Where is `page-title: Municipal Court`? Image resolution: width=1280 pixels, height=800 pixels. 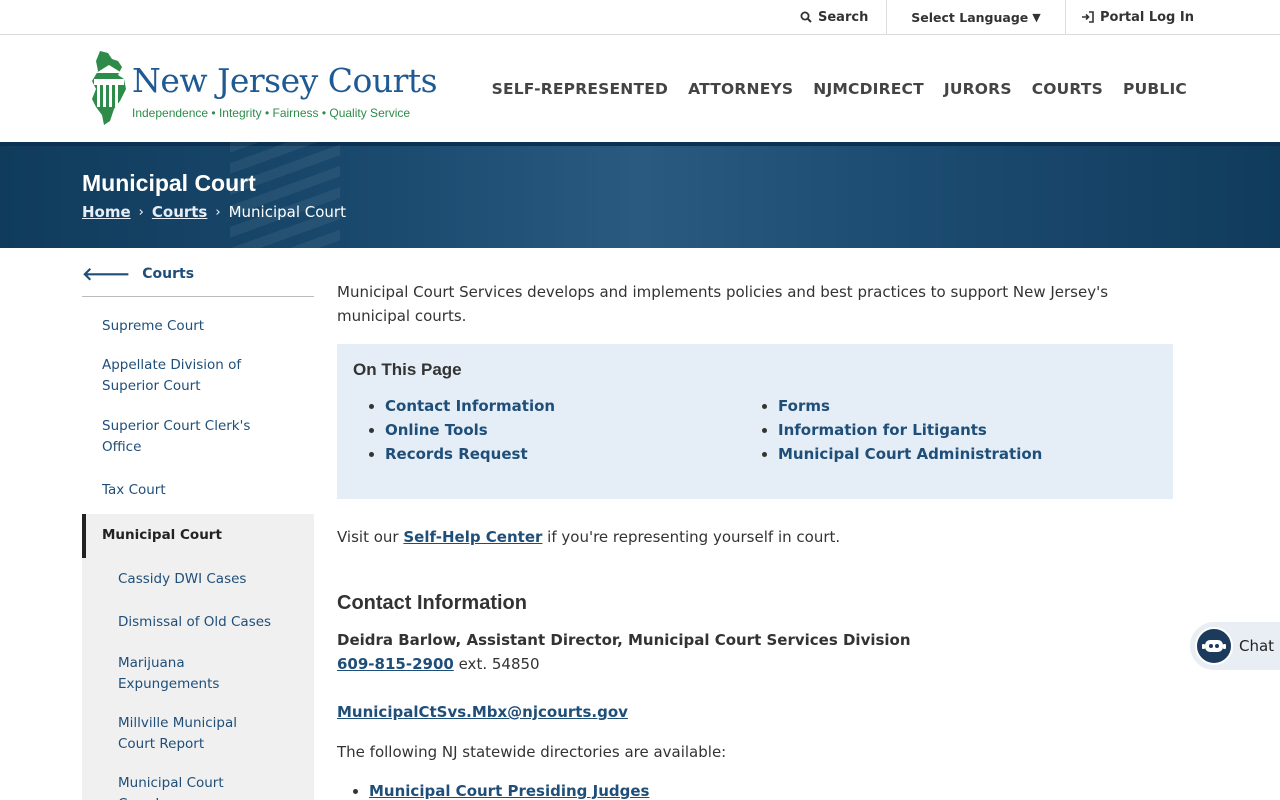
page-title: Municipal Court is located at coordinates (169, 183).